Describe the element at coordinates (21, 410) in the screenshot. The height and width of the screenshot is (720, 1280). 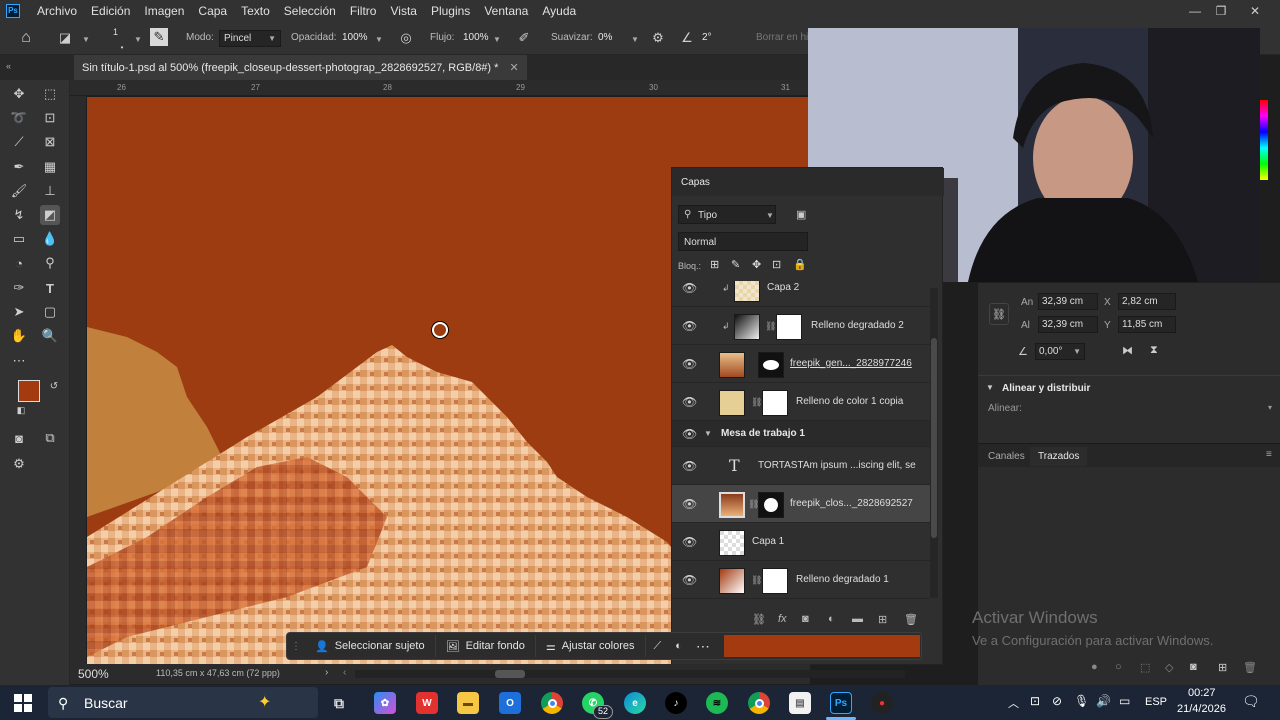
I see `default-colors-icon: ◧` at that location.